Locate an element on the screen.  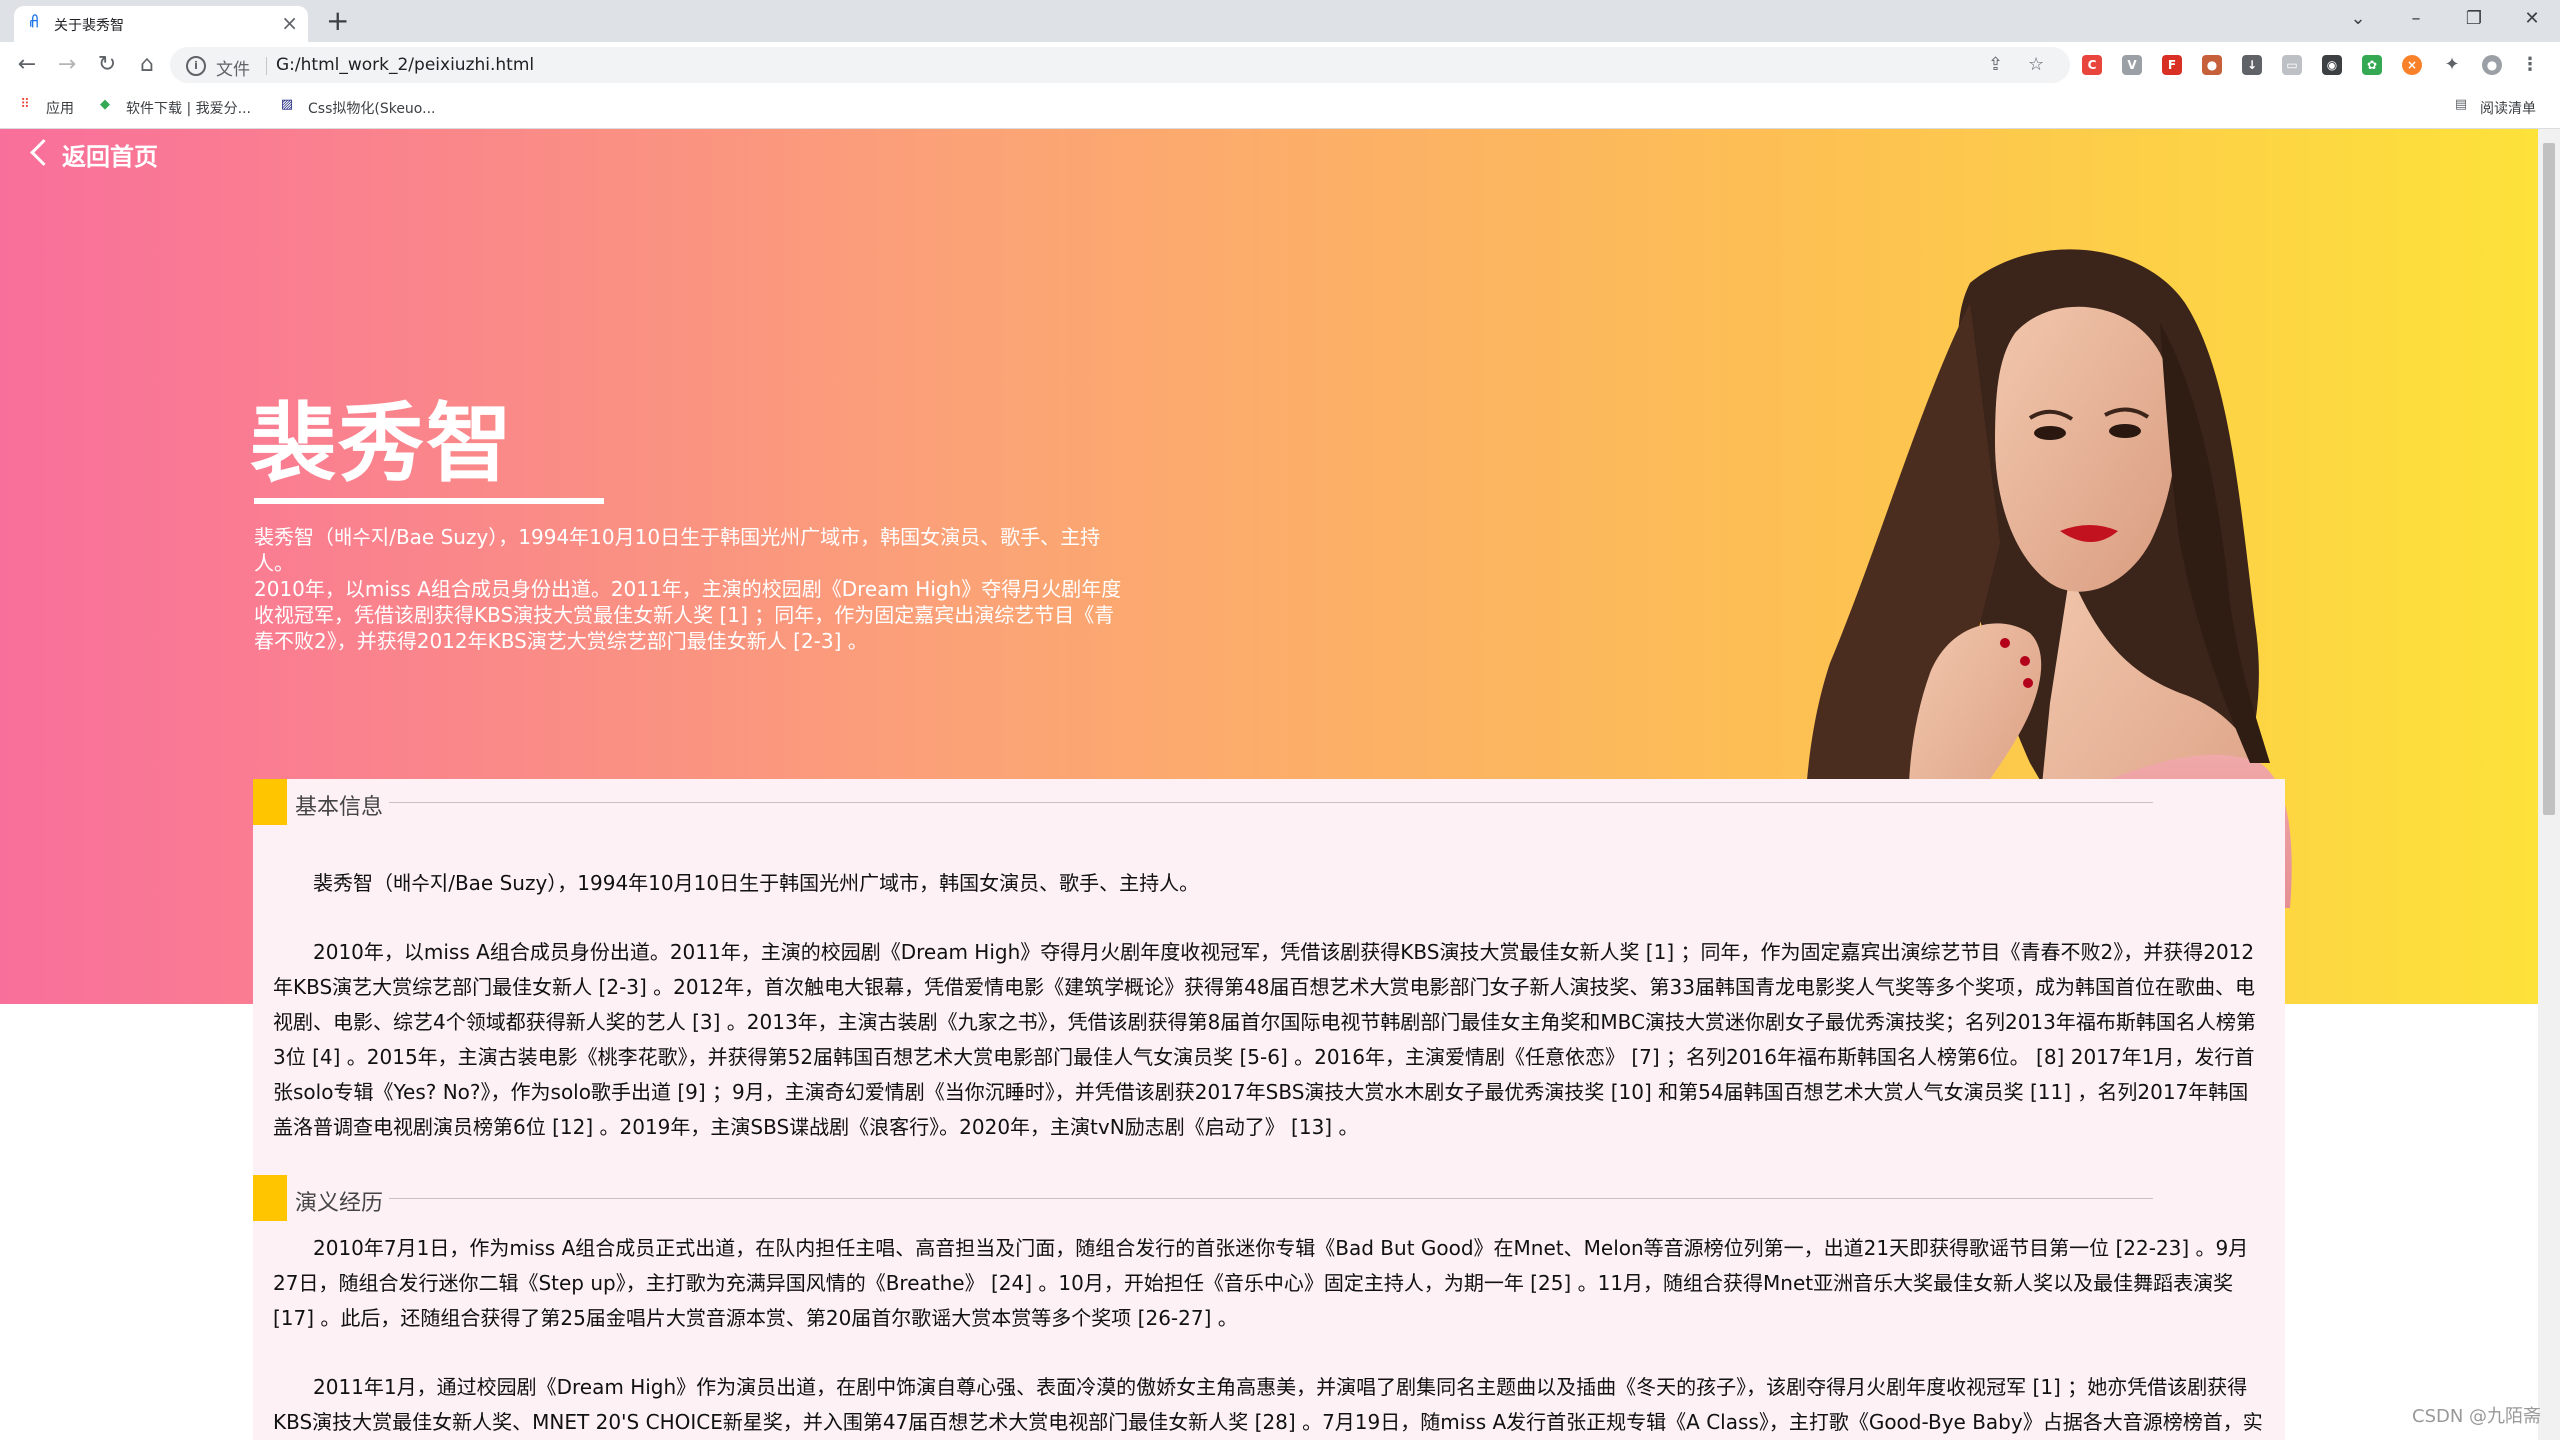
scrollbar-thumb is located at coordinates (2549, 479).